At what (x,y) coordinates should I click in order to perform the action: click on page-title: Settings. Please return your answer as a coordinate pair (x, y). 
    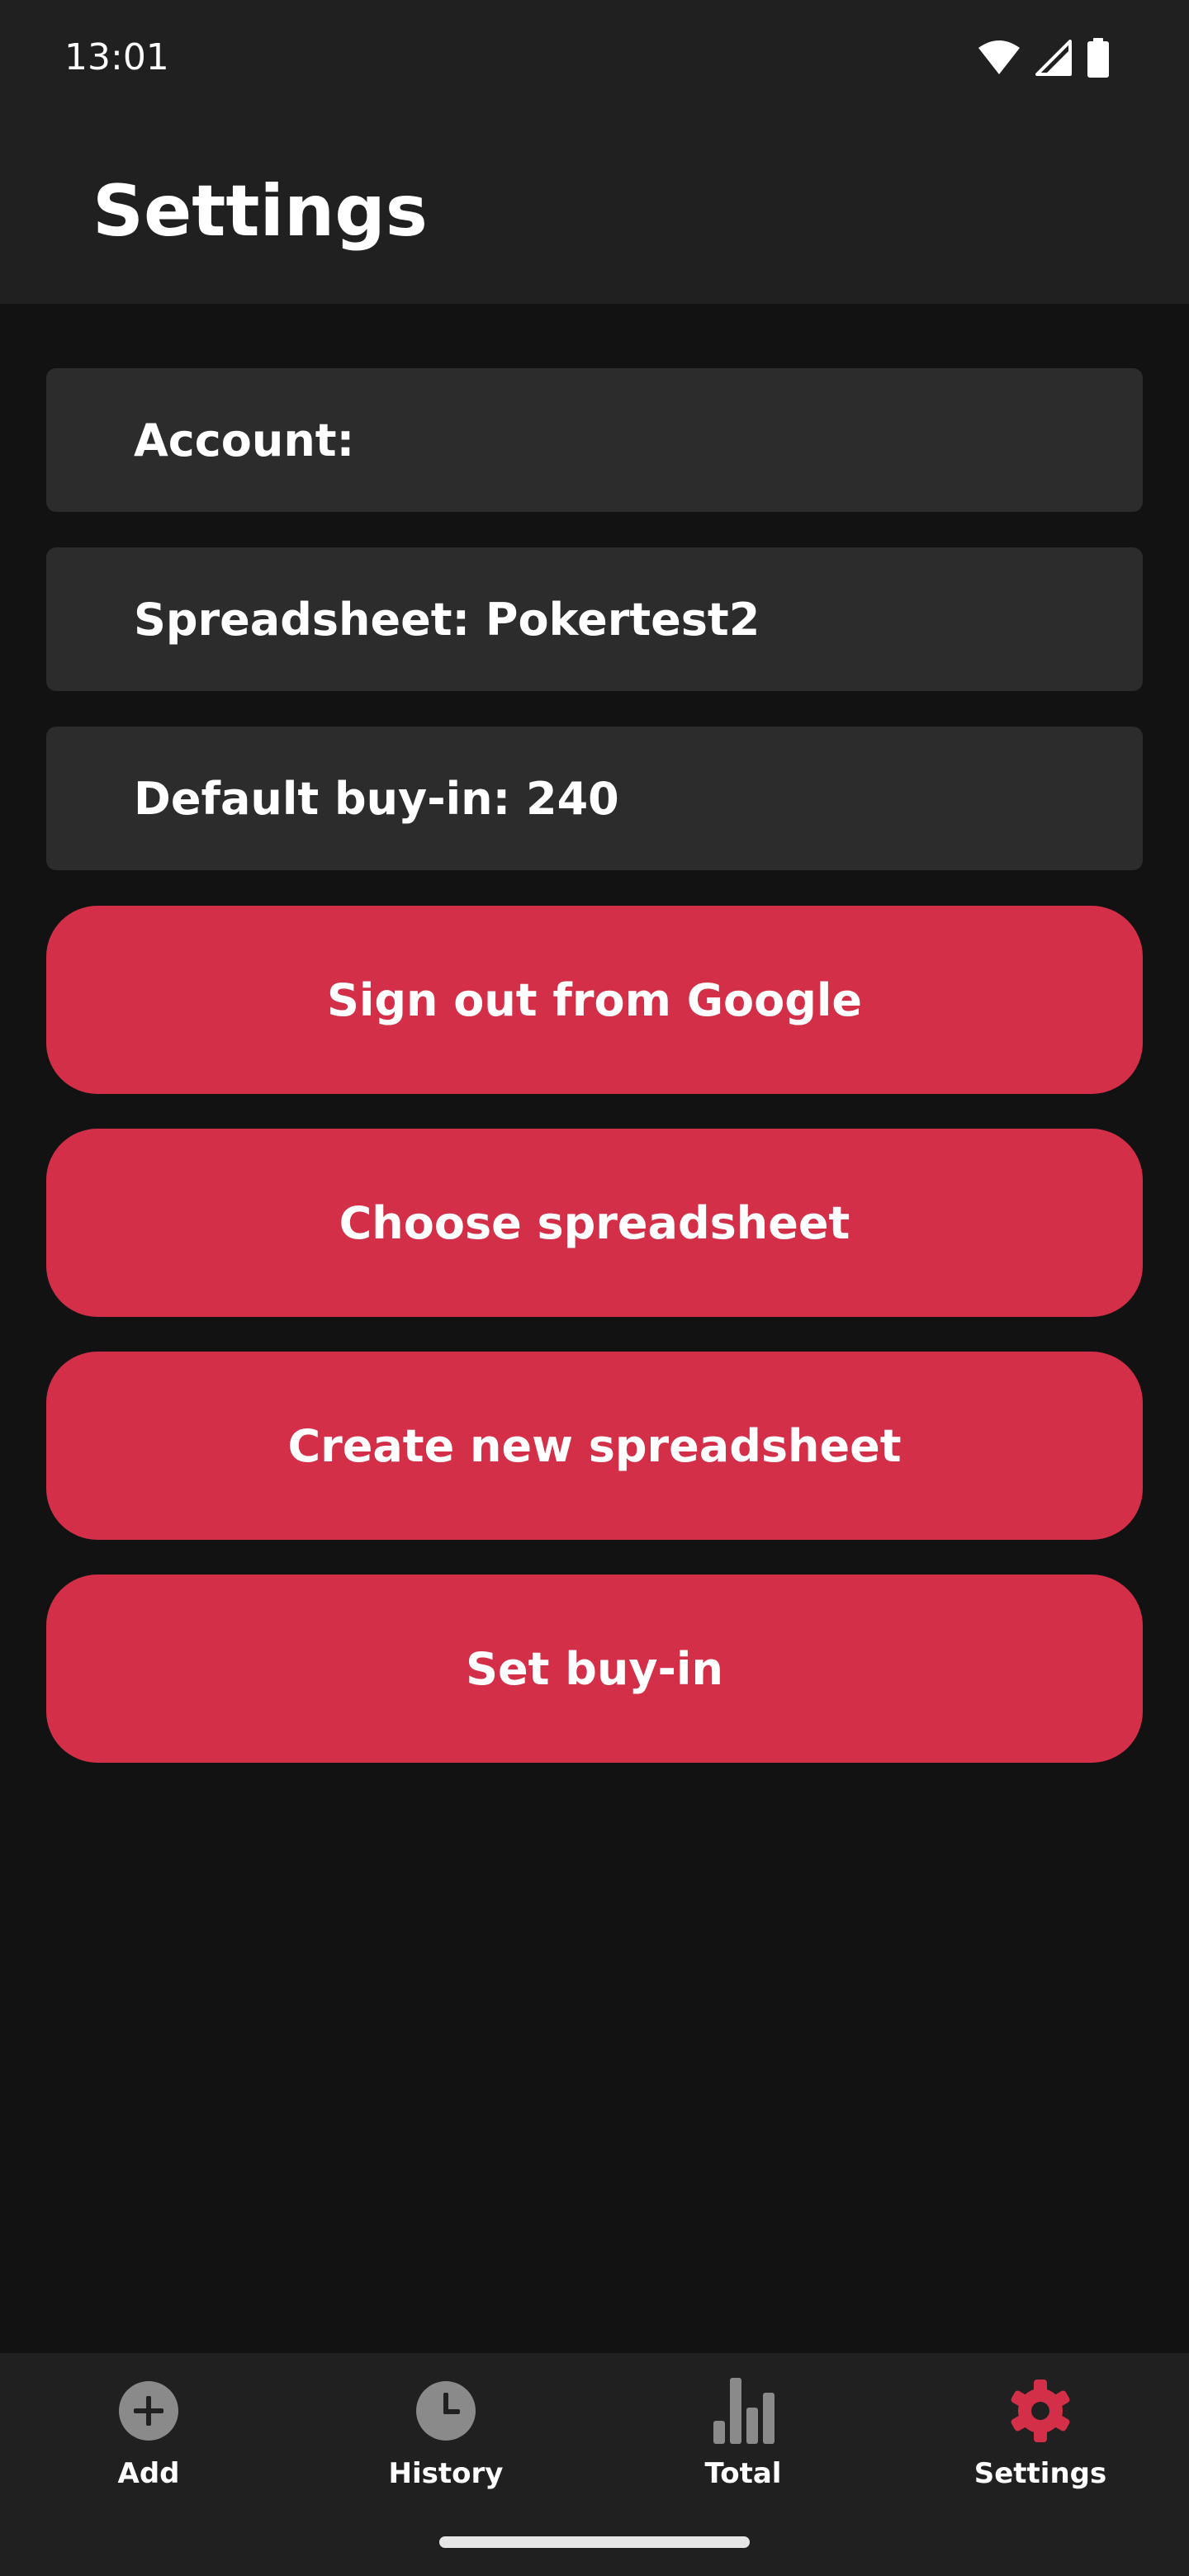
    Looking at the image, I should click on (260, 211).